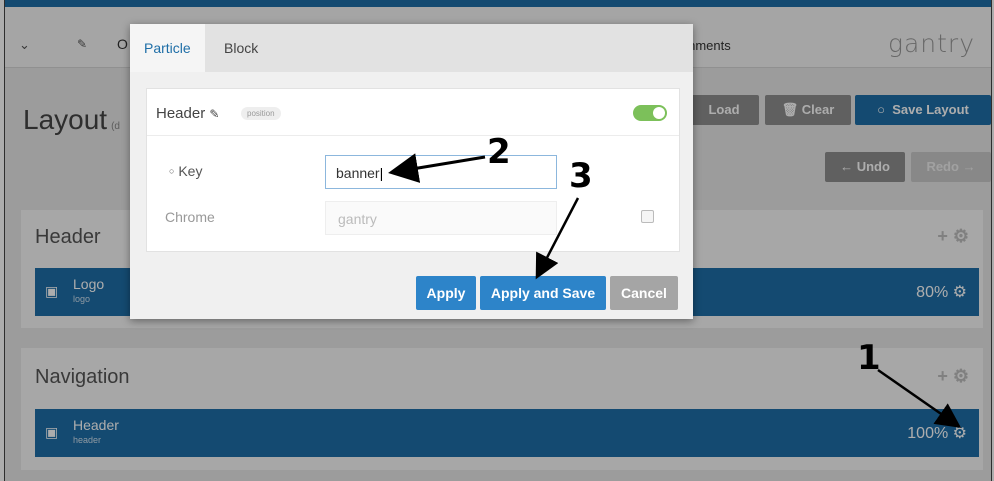 This screenshot has width=994, height=481. I want to click on annotation-number-1: 1, so click(869, 358).